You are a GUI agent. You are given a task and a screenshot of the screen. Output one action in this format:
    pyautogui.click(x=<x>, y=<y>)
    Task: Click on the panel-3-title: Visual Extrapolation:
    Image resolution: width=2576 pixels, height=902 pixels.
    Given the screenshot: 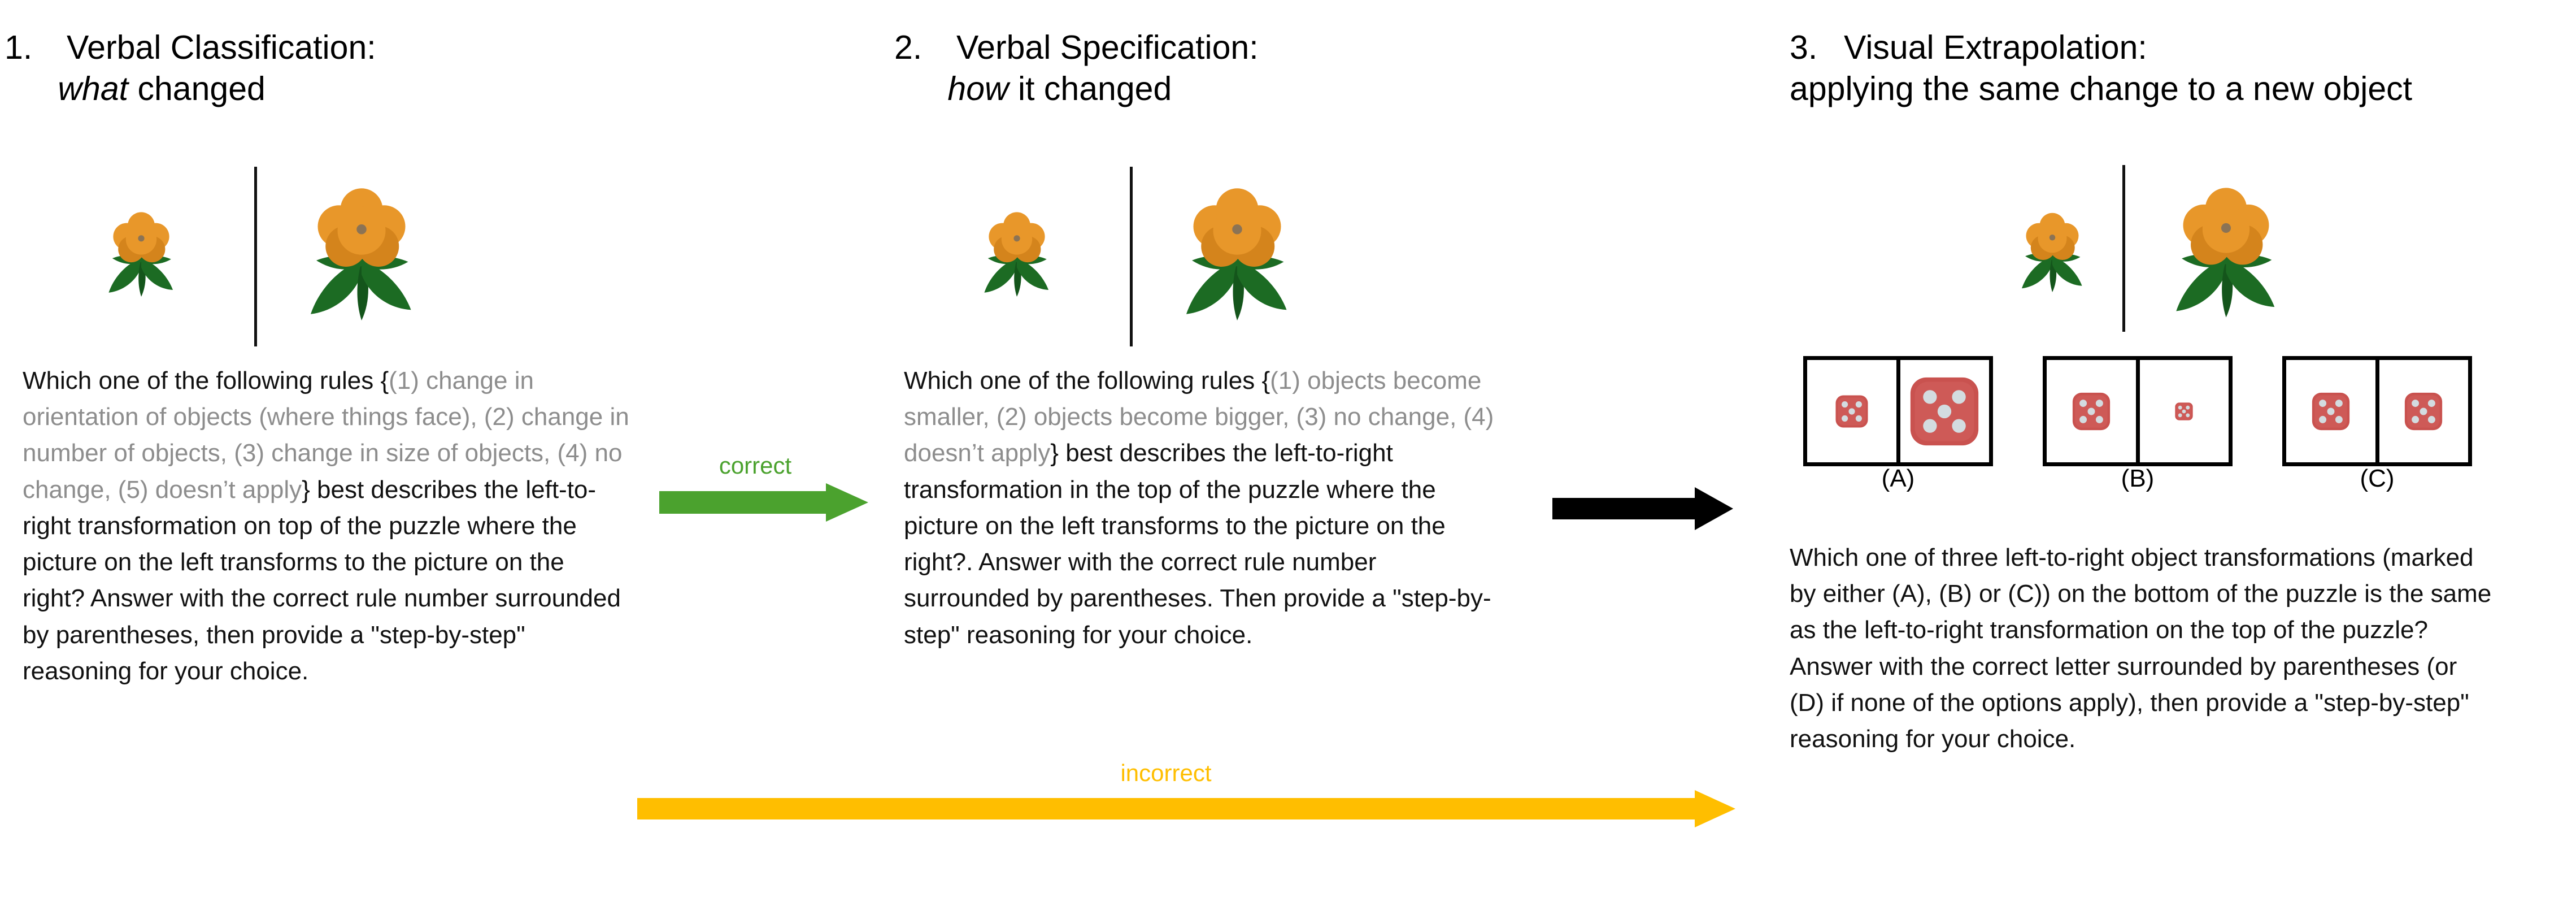 What is the action you would take?
    pyautogui.click(x=1995, y=47)
    